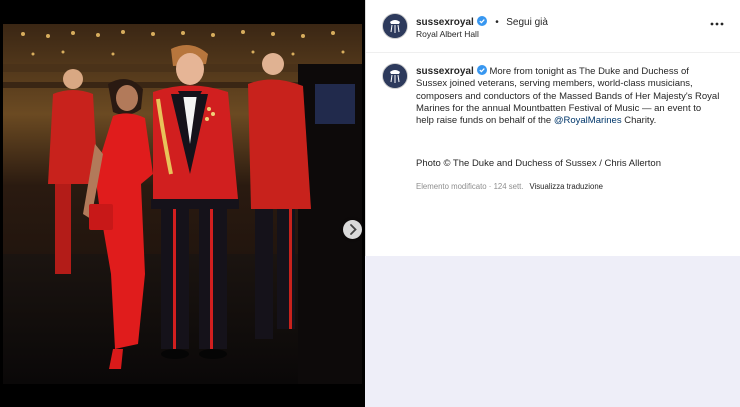 Image resolution: width=740 pixels, height=407 pixels. I want to click on carousel-next-button, so click(352, 229).